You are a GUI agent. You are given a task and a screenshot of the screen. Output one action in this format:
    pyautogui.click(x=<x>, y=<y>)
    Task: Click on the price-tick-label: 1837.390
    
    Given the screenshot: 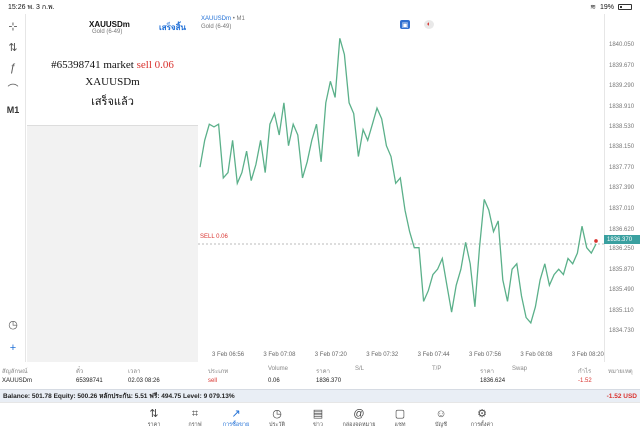 What is the action you would take?
    pyautogui.click(x=622, y=188)
    